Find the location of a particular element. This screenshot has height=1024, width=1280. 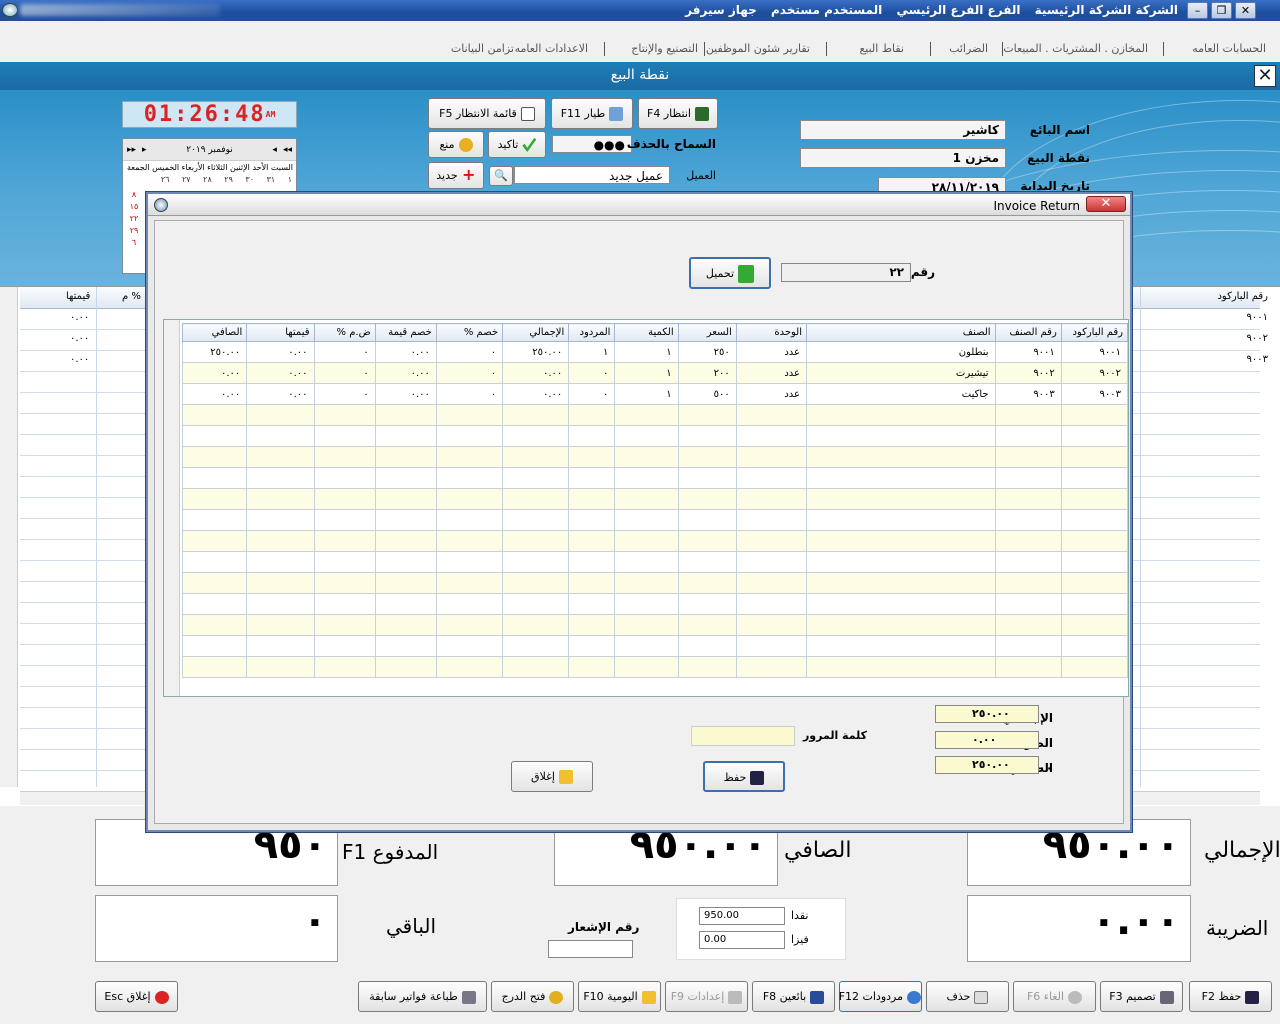

customer-field: عميل جديد is located at coordinates (592, 175).